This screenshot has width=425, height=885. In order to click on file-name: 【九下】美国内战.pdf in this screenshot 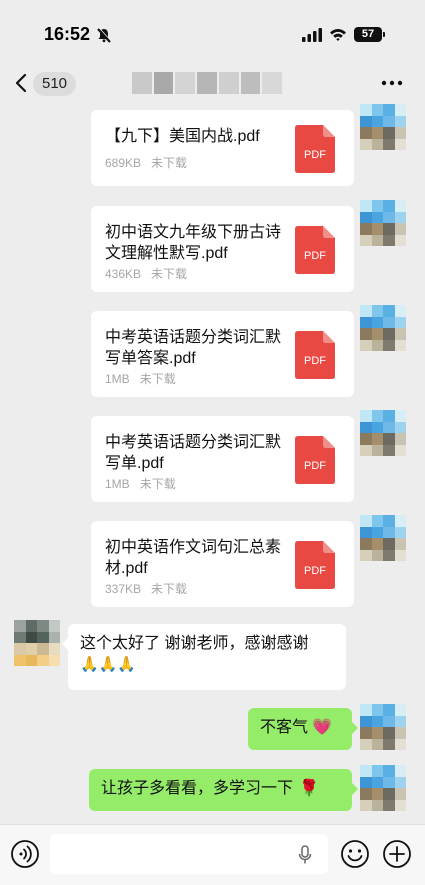, I will do `click(182, 136)`.